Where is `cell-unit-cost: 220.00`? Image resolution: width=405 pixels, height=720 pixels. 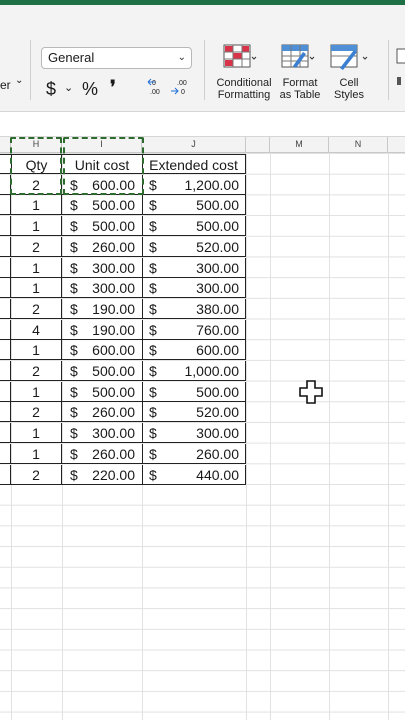
cell-unit-cost: 220.00 is located at coordinates (102, 475).